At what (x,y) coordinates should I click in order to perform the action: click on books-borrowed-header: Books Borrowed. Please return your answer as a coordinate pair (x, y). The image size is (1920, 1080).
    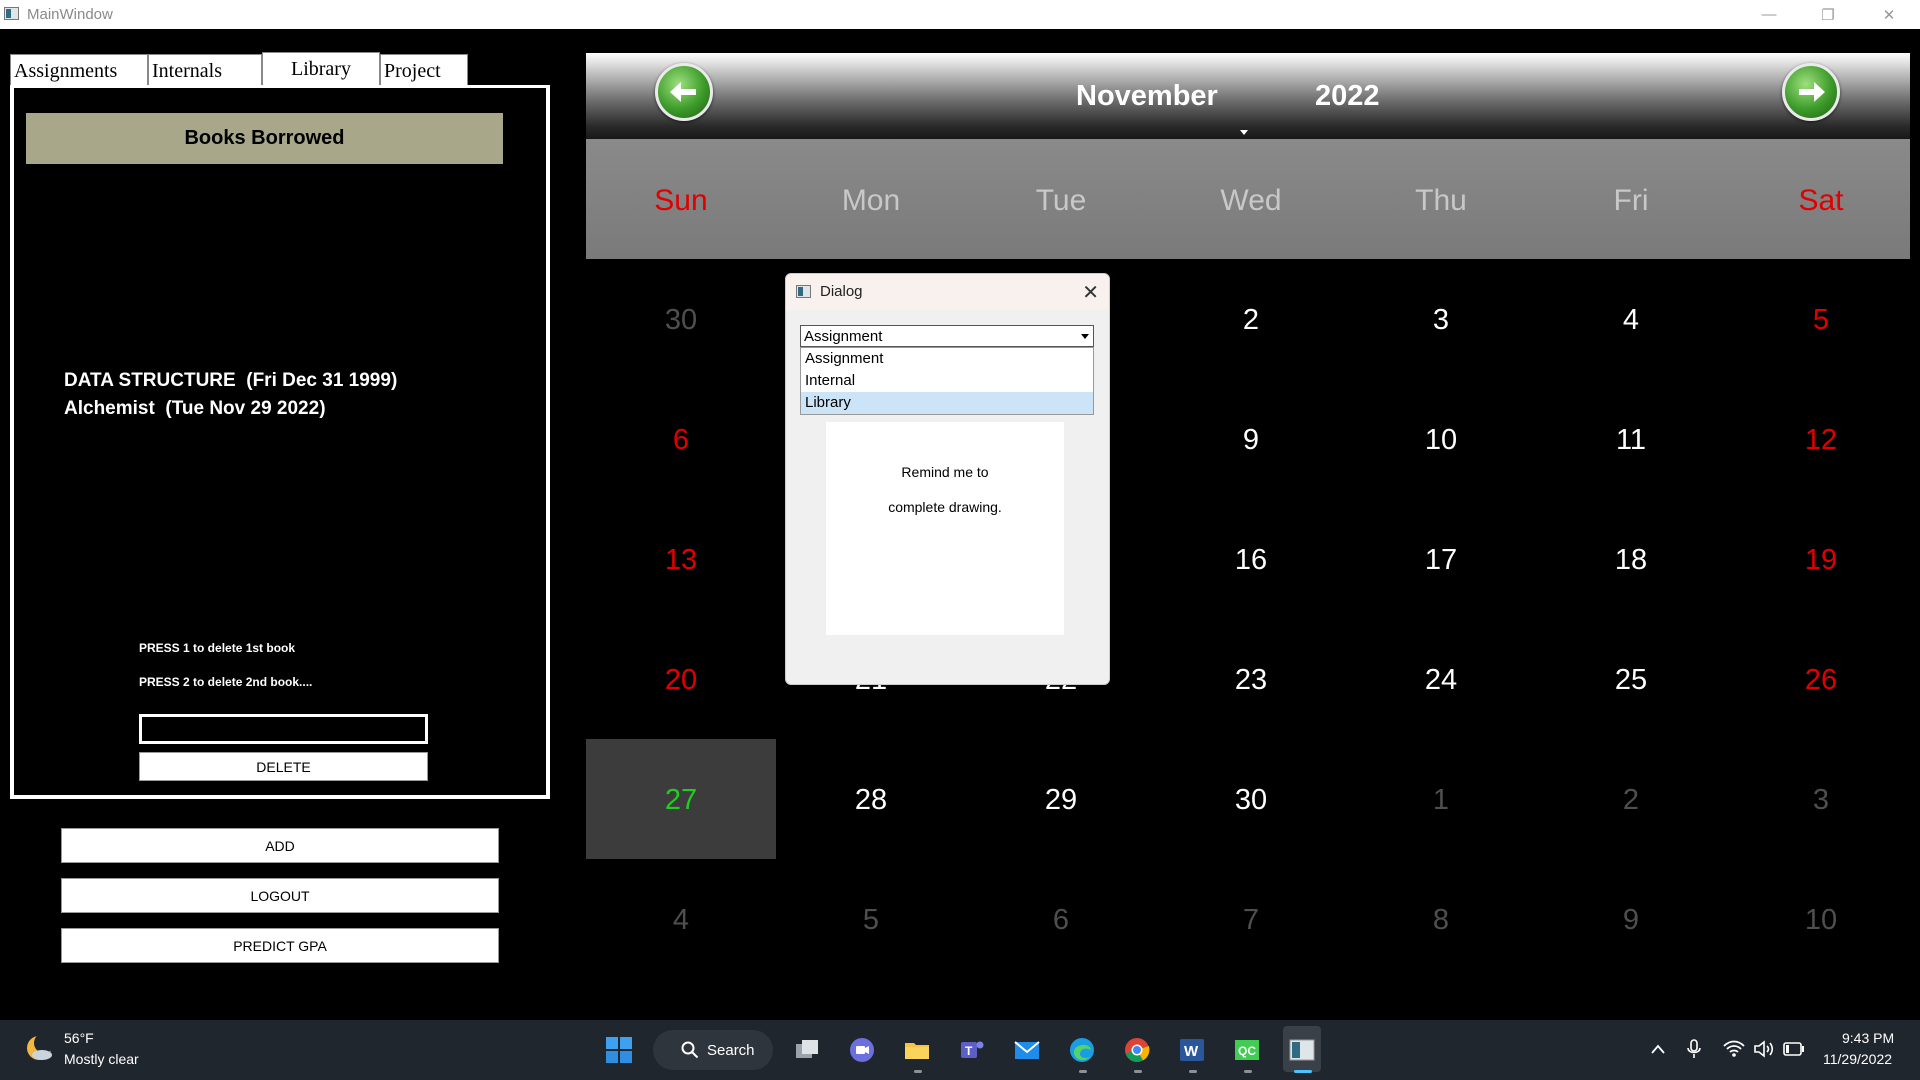
    Looking at the image, I should click on (264, 138).